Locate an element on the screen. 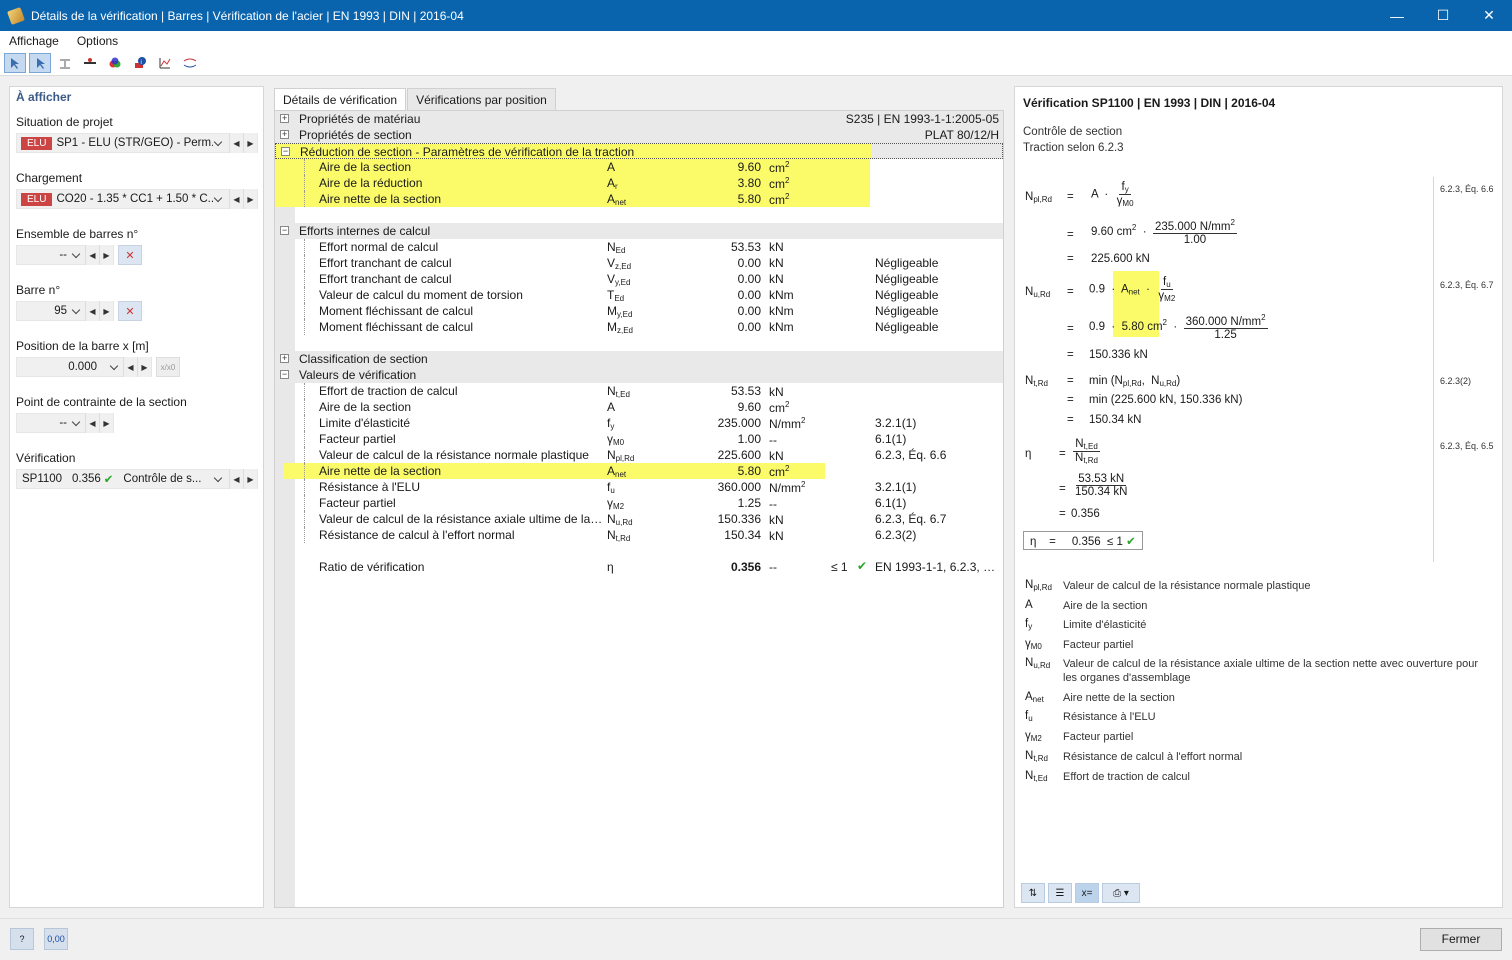 The height and width of the screenshot is (960, 1512). verification-subtitle-2: Traction selon 6.2.3 is located at coordinates (1073, 148).